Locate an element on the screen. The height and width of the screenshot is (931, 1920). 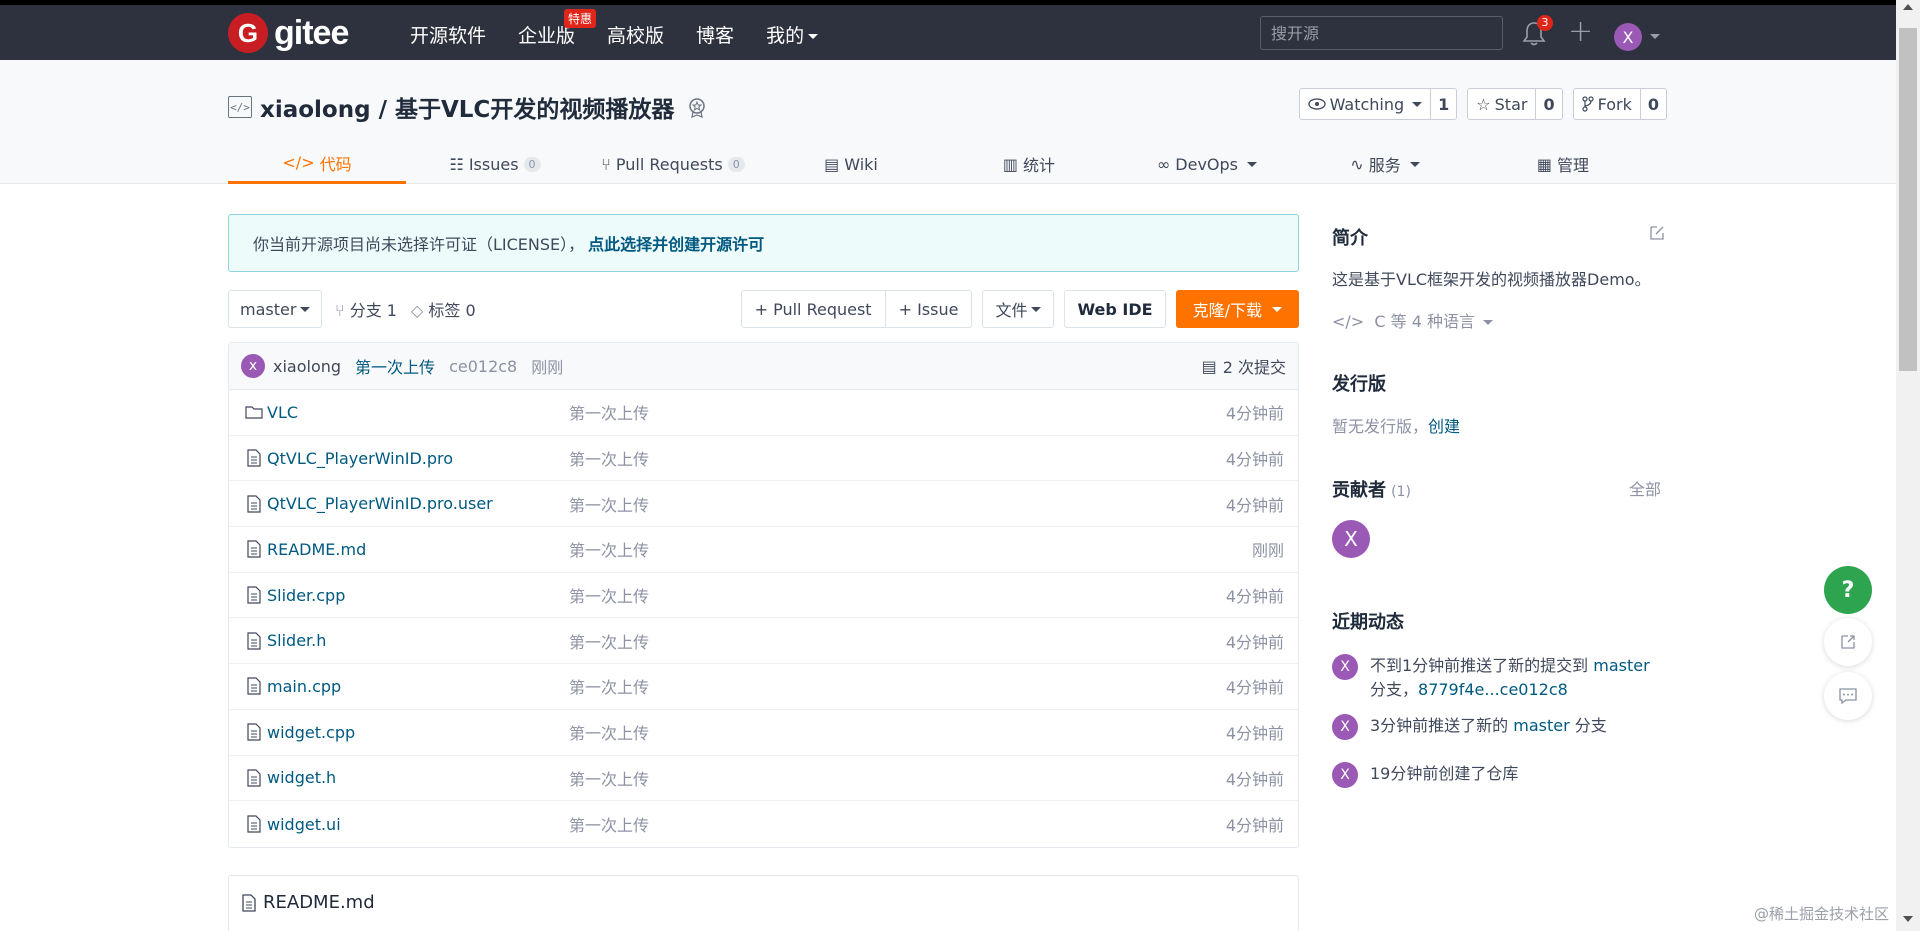
avatar: x is located at coordinates (253, 366).